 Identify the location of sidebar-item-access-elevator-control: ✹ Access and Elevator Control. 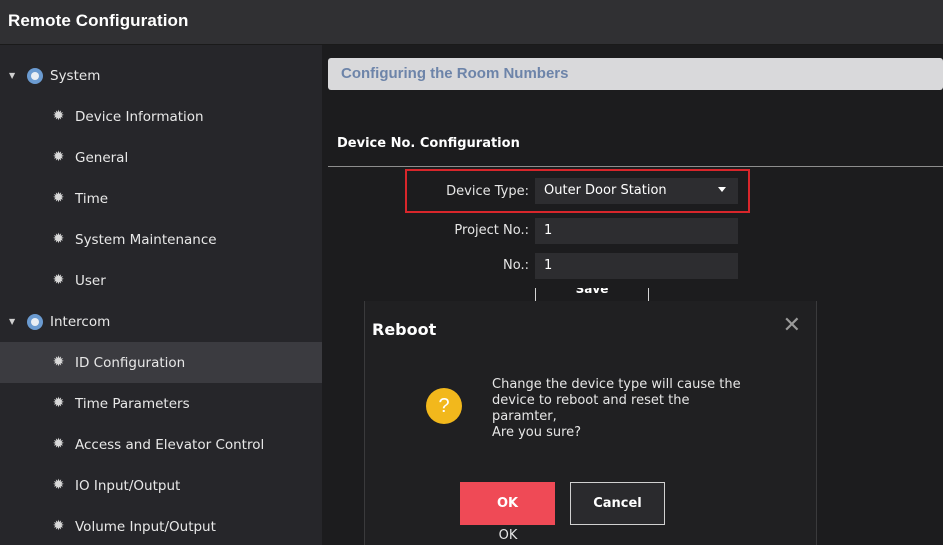
(161, 444).